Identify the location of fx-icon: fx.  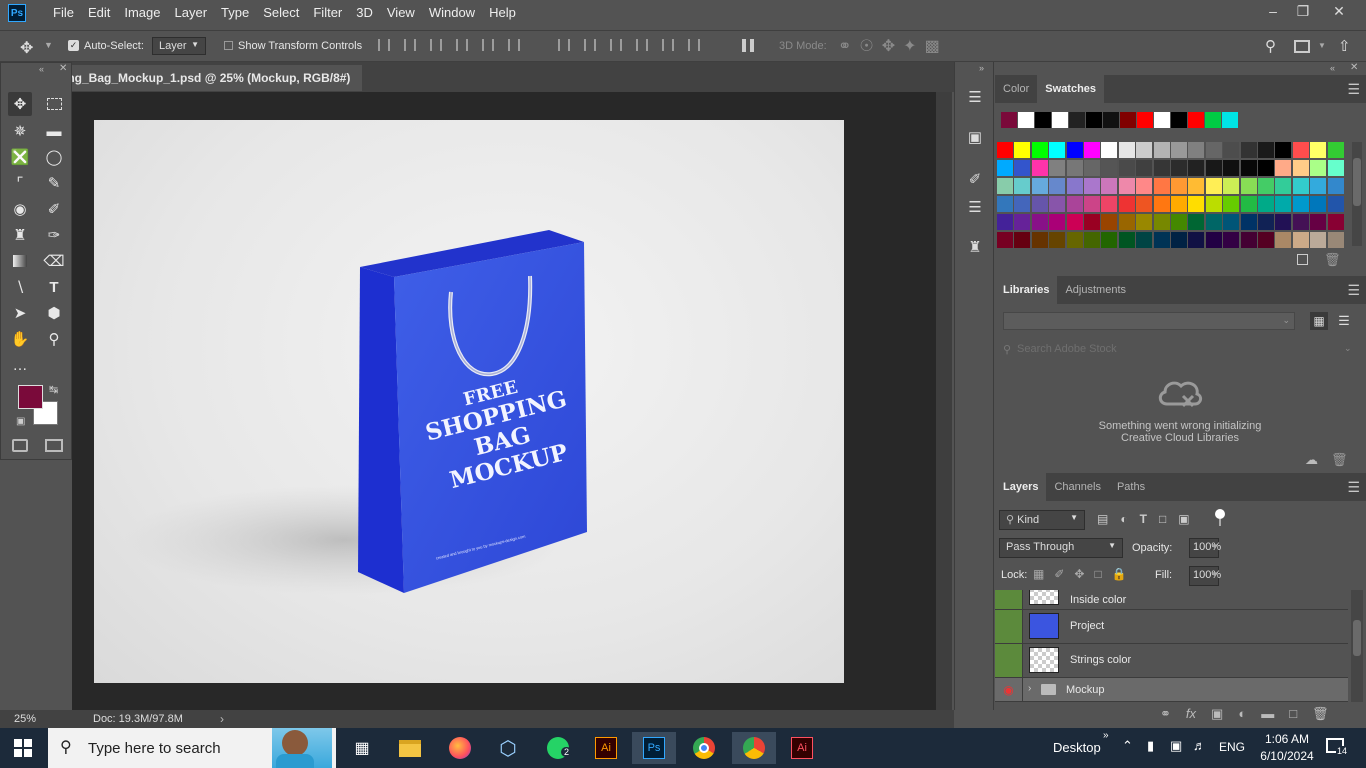
(1191, 714).